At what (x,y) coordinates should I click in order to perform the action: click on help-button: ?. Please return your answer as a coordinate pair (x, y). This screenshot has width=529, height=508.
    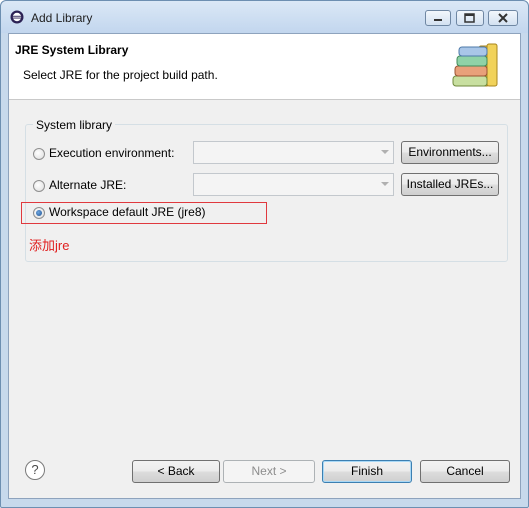
    Looking at the image, I should click on (35, 470).